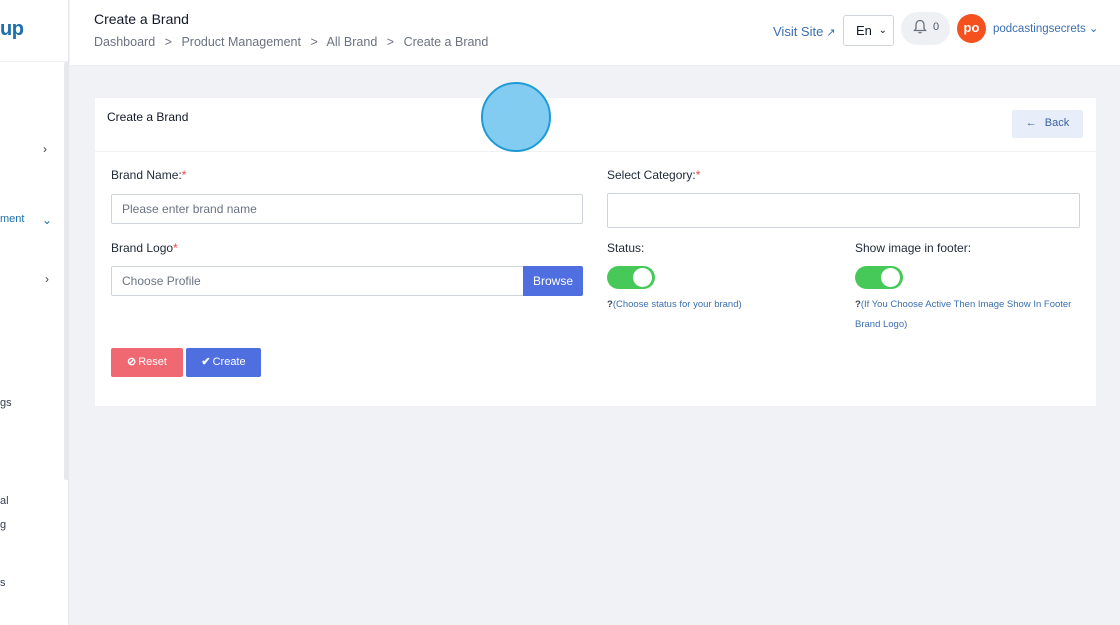 The width and height of the screenshot is (1120, 625). Describe the element at coordinates (206, 362) in the screenshot. I see `check-circle-icon: ✔` at that location.